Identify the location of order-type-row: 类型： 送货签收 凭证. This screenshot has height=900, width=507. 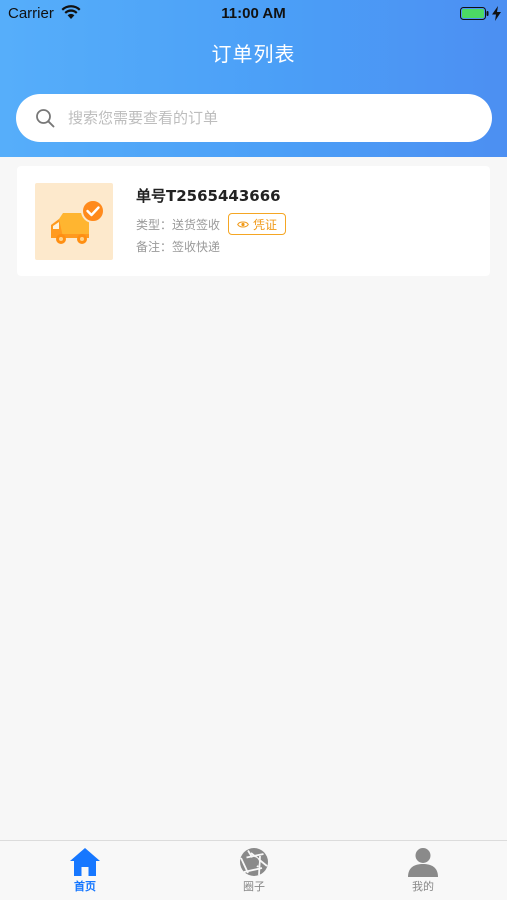
(211, 224).